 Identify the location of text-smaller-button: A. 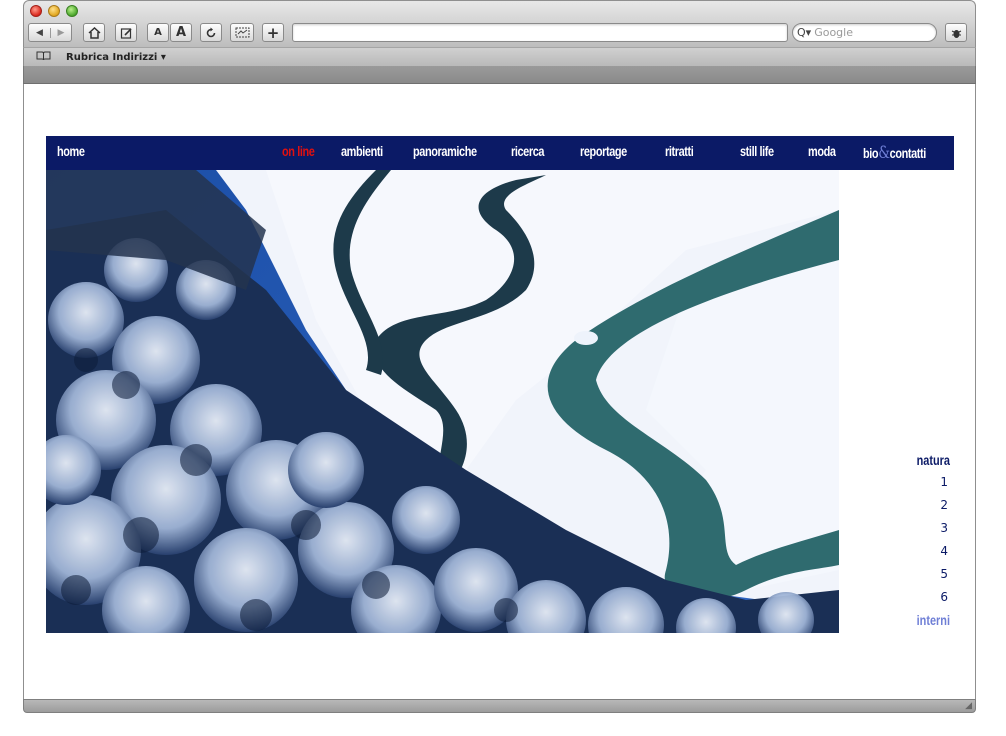
(158, 32).